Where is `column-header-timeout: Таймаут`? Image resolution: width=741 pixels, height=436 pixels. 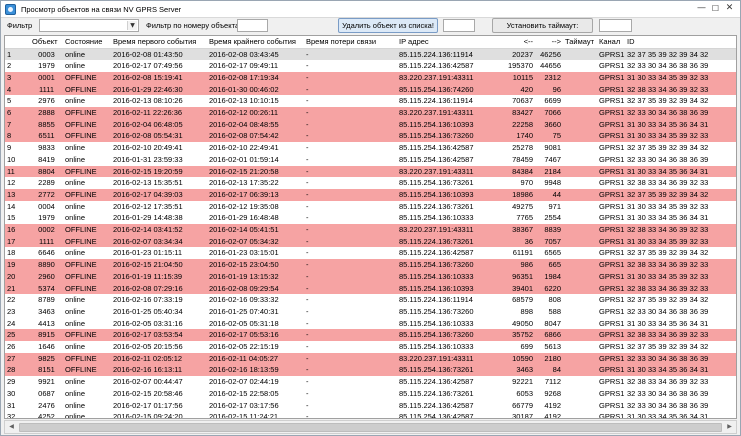 column-header-timeout: Таймаут is located at coordinates (580, 42).